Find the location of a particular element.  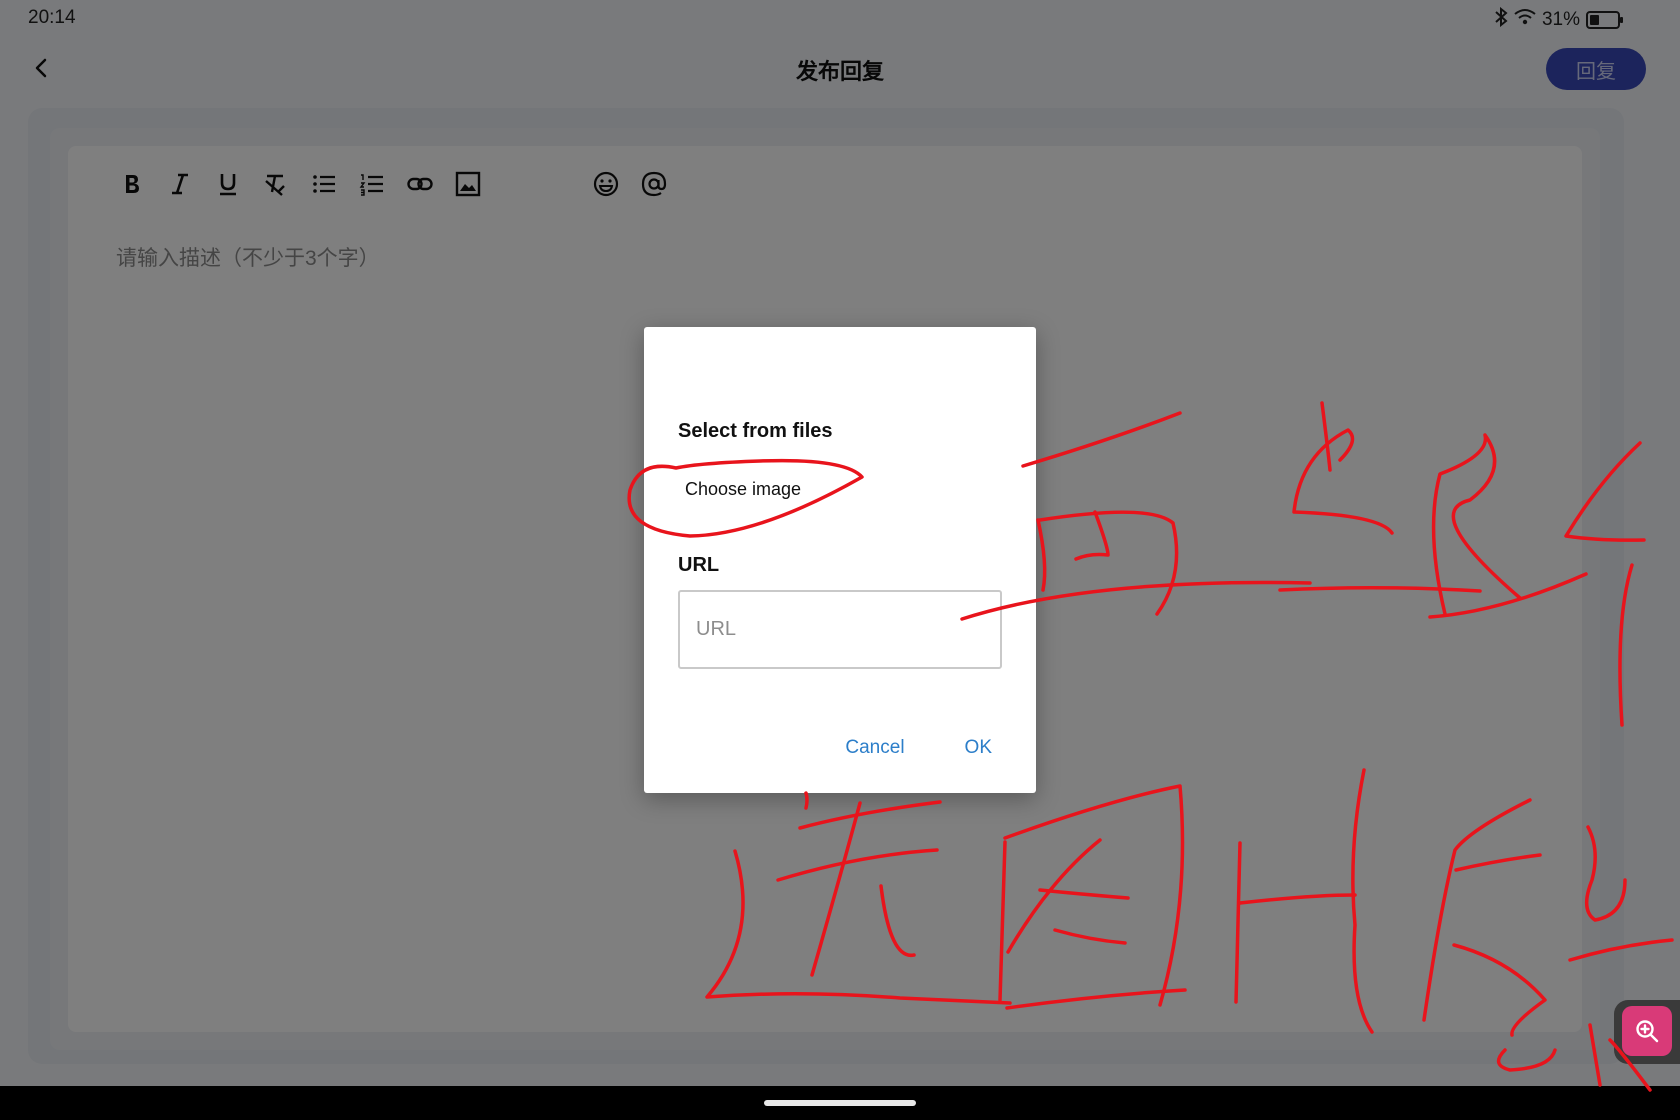

home-indicator is located at coordinates (840, 1103).